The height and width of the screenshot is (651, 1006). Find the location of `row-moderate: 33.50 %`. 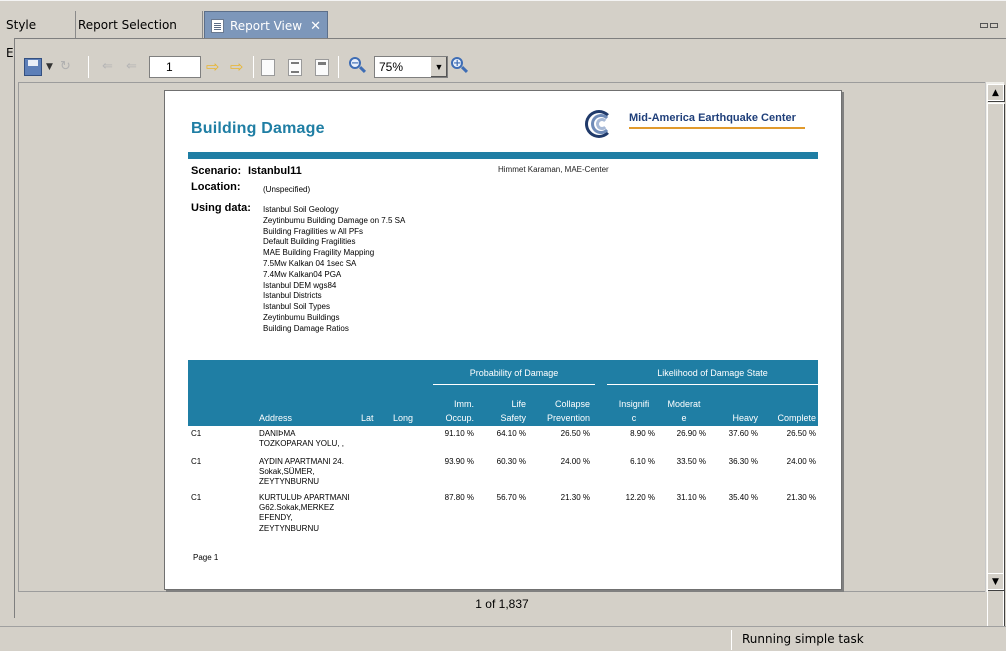

row-moderate: 33.50 % is located at coordinates (691, 461).